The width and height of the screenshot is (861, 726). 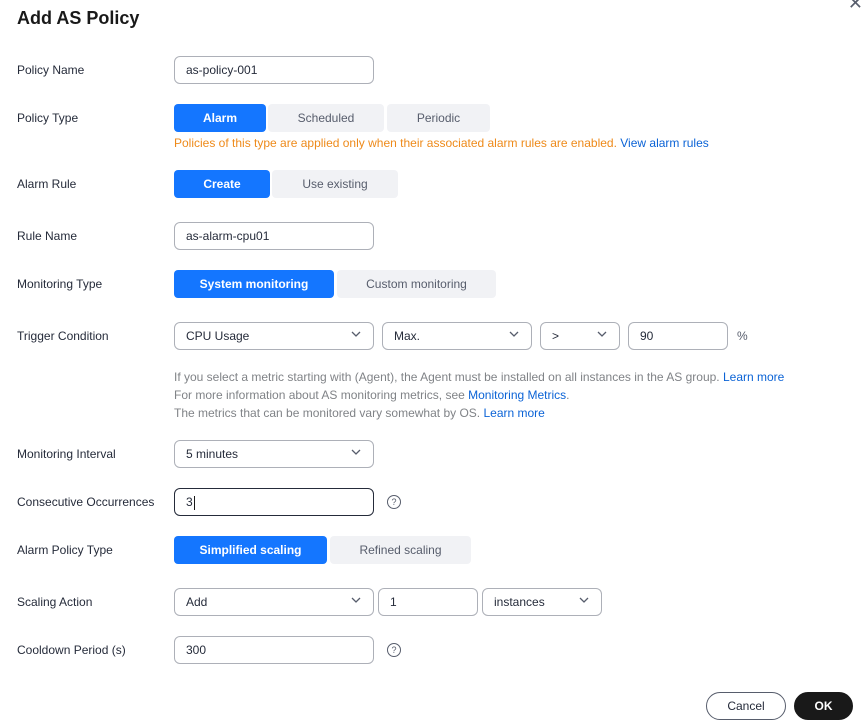 I want to click on scaling-action-select: Add, so click(x=274, y=602).